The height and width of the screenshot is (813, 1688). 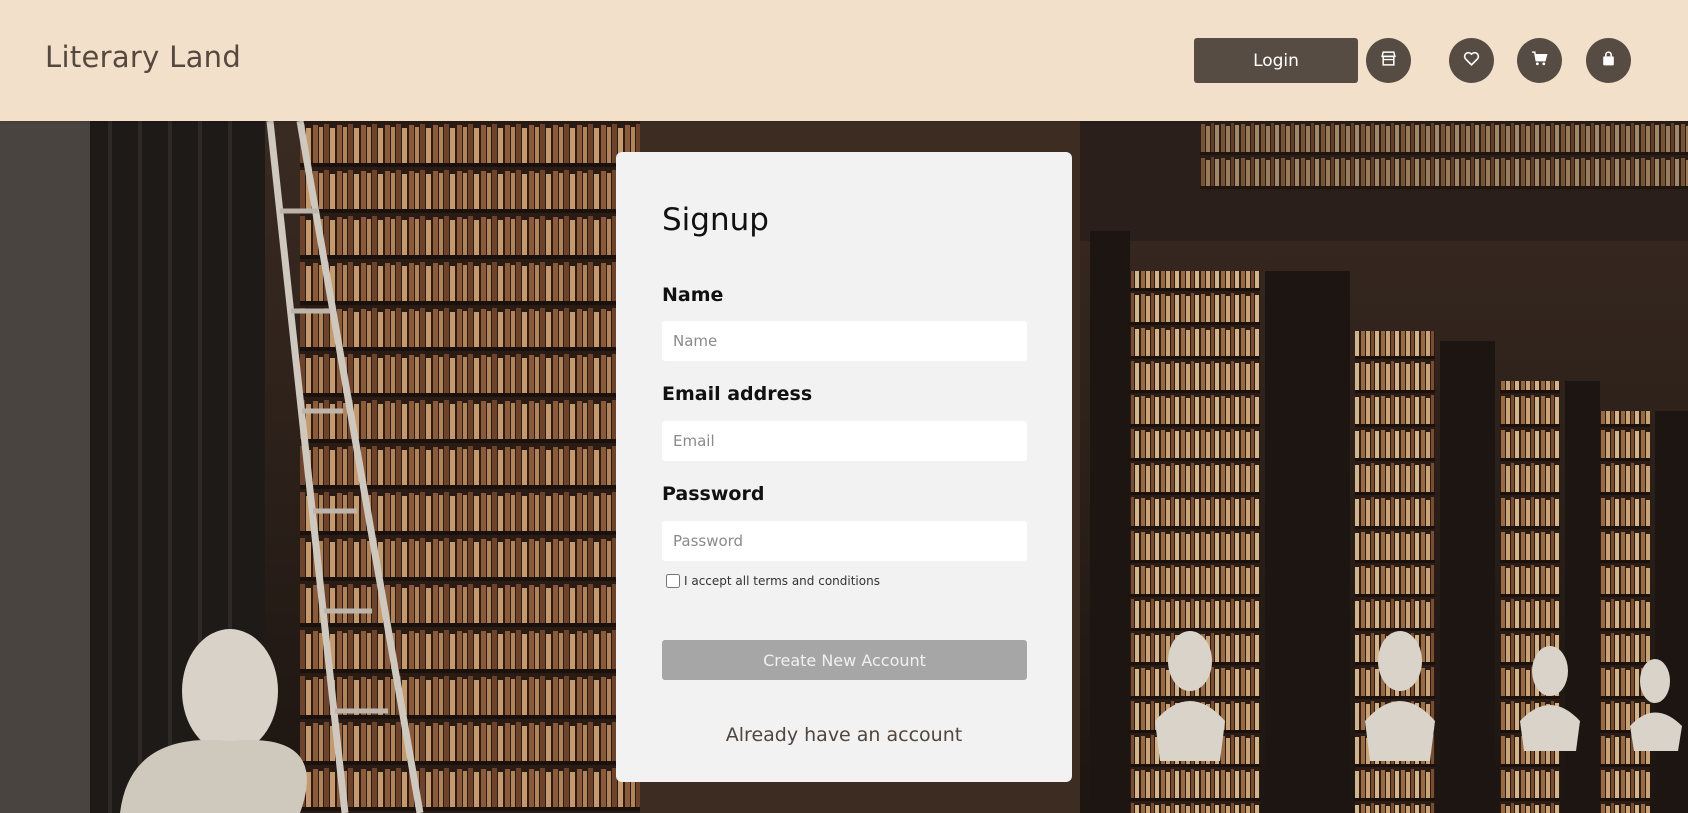 I want to click on email-input, so click(x=844, y=441).